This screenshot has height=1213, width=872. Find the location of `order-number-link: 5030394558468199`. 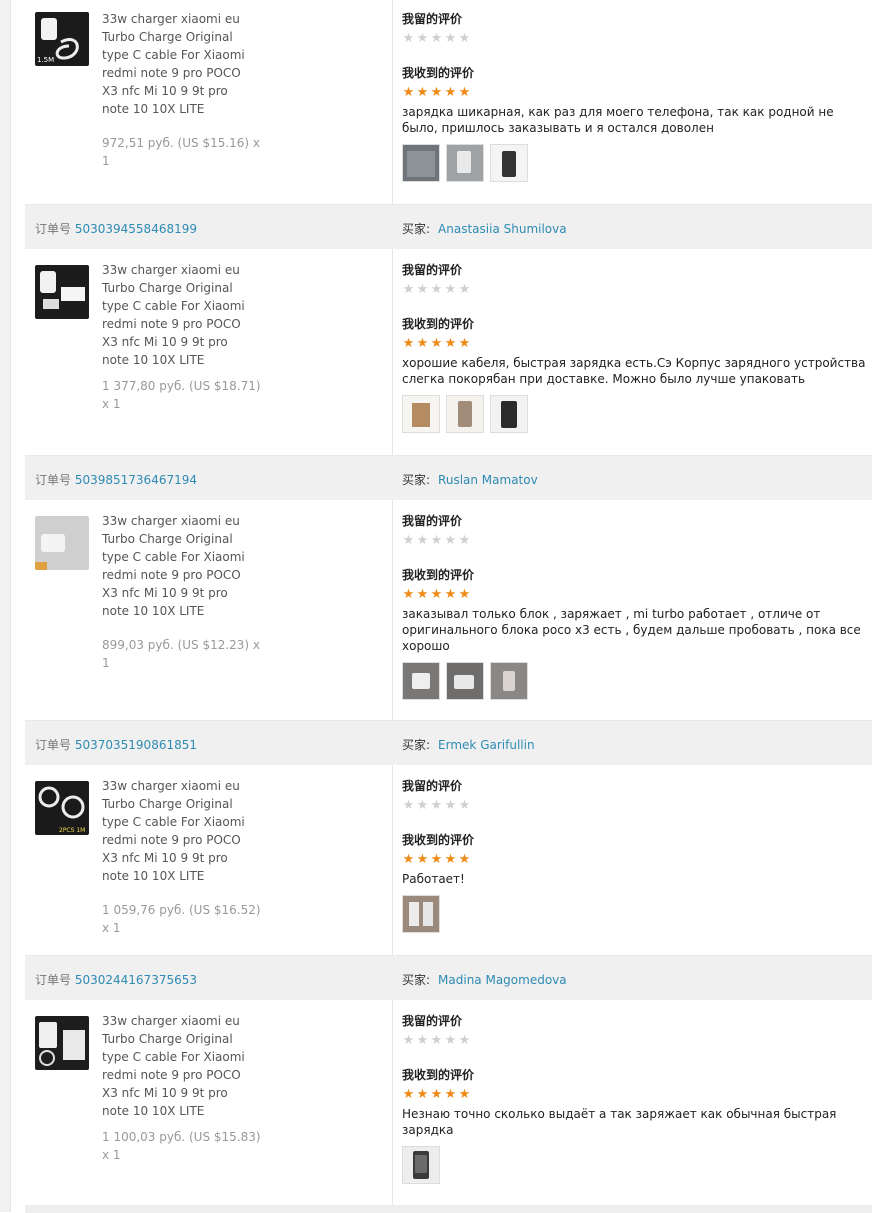

order-number-link: 5030394558468199 is located at coordinates (136, 229).